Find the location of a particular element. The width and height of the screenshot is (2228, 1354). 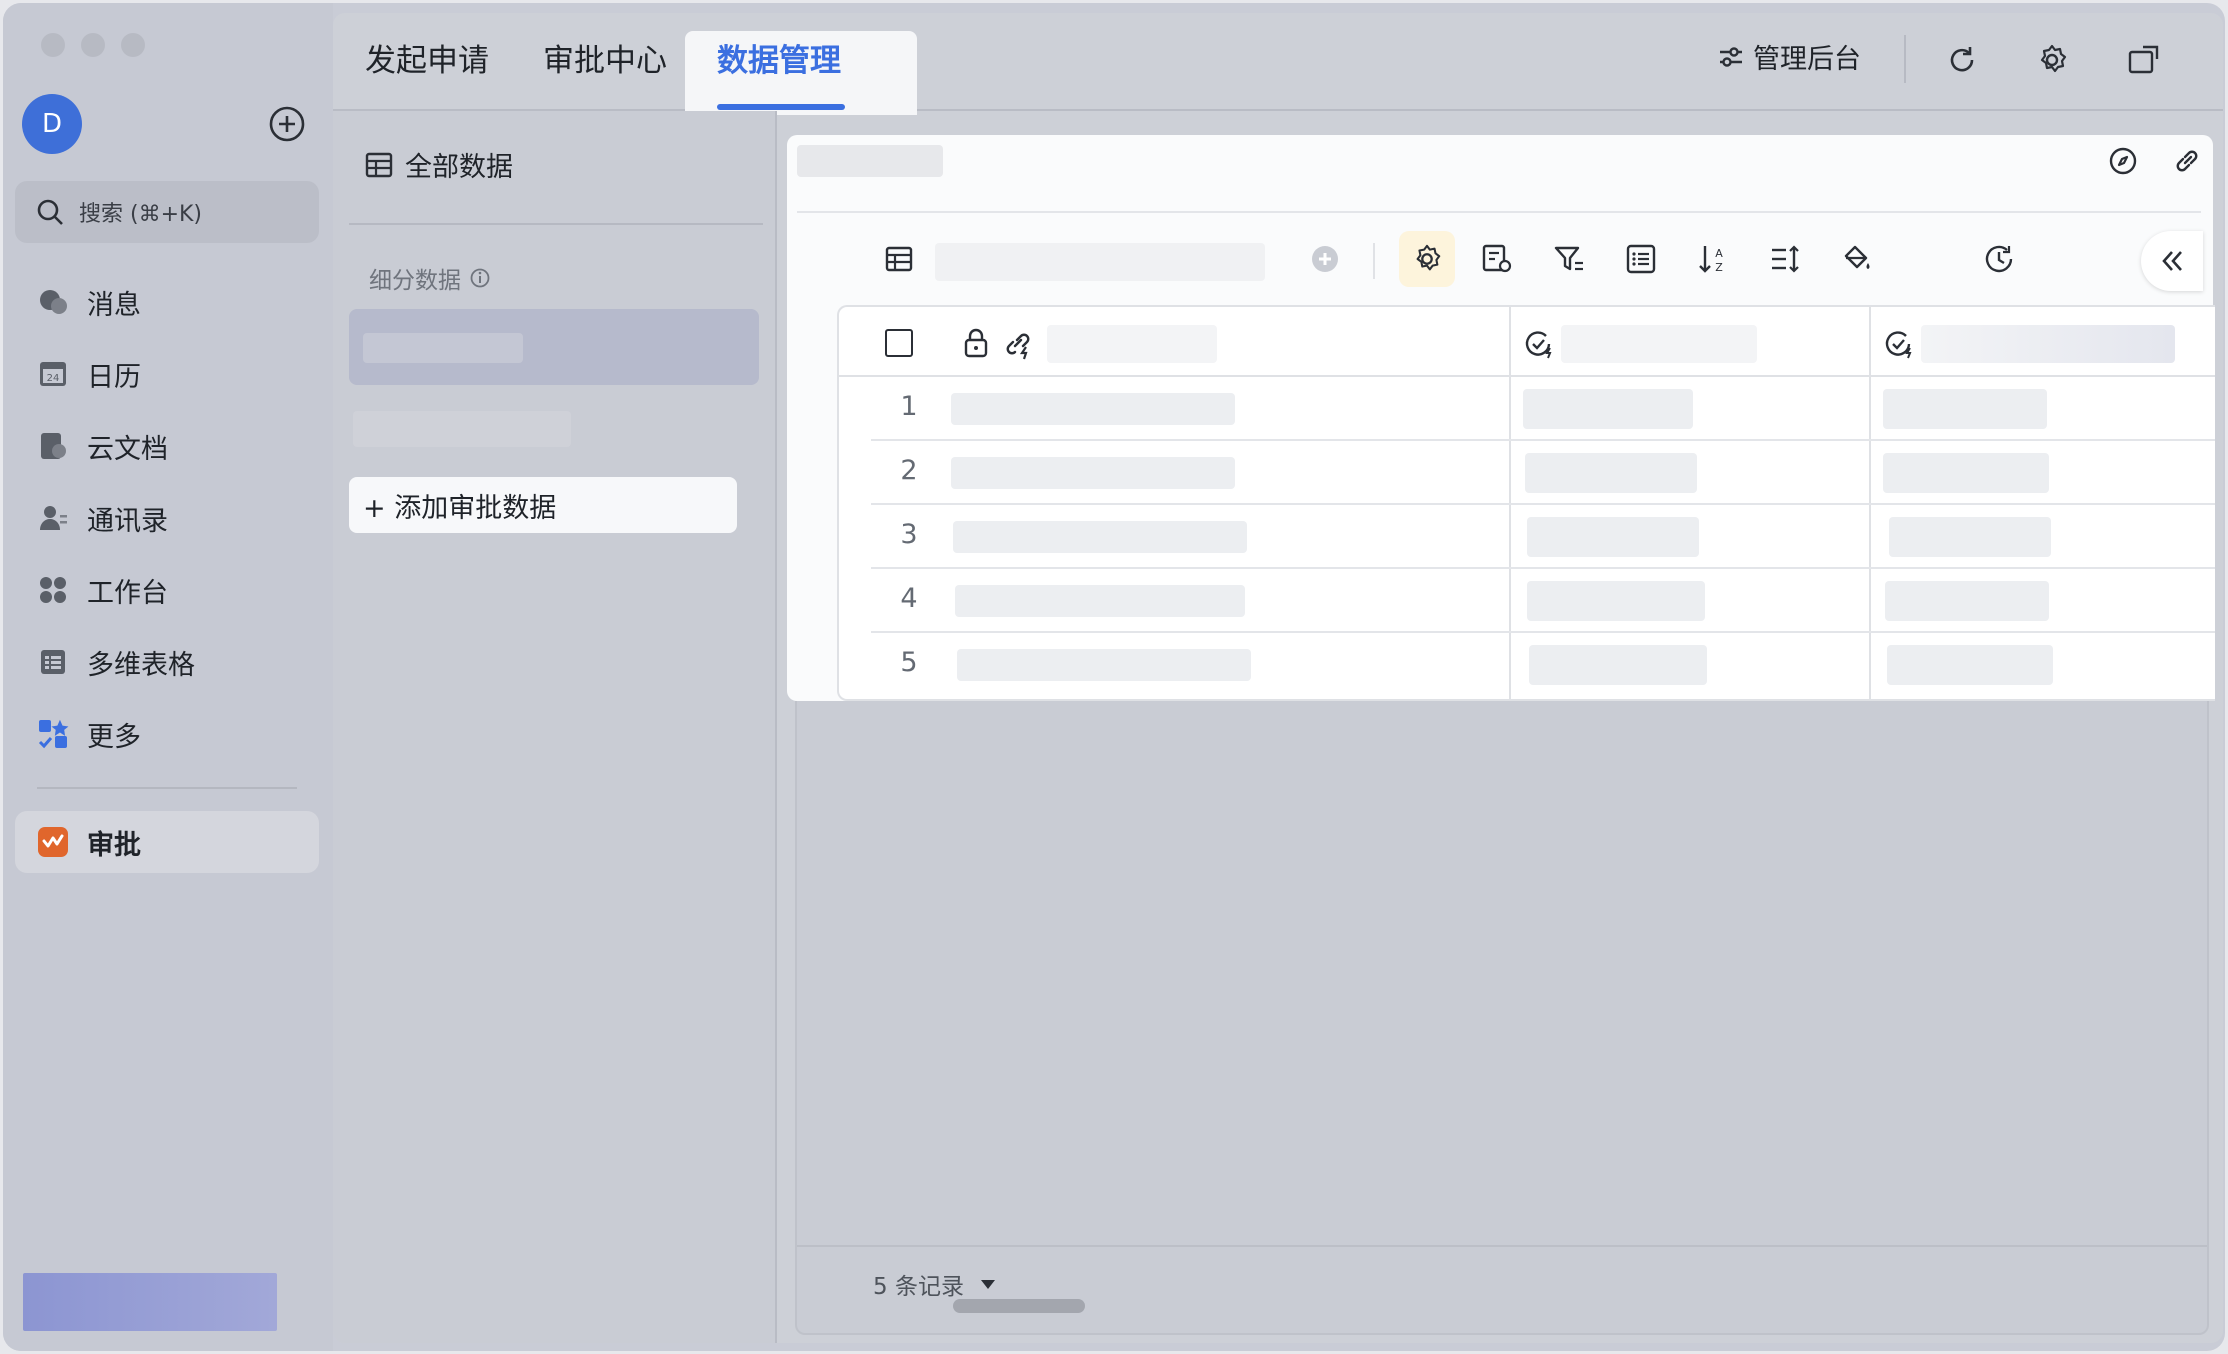

admin-console-button: 管理后台 is located at coordinates (1789, 56).